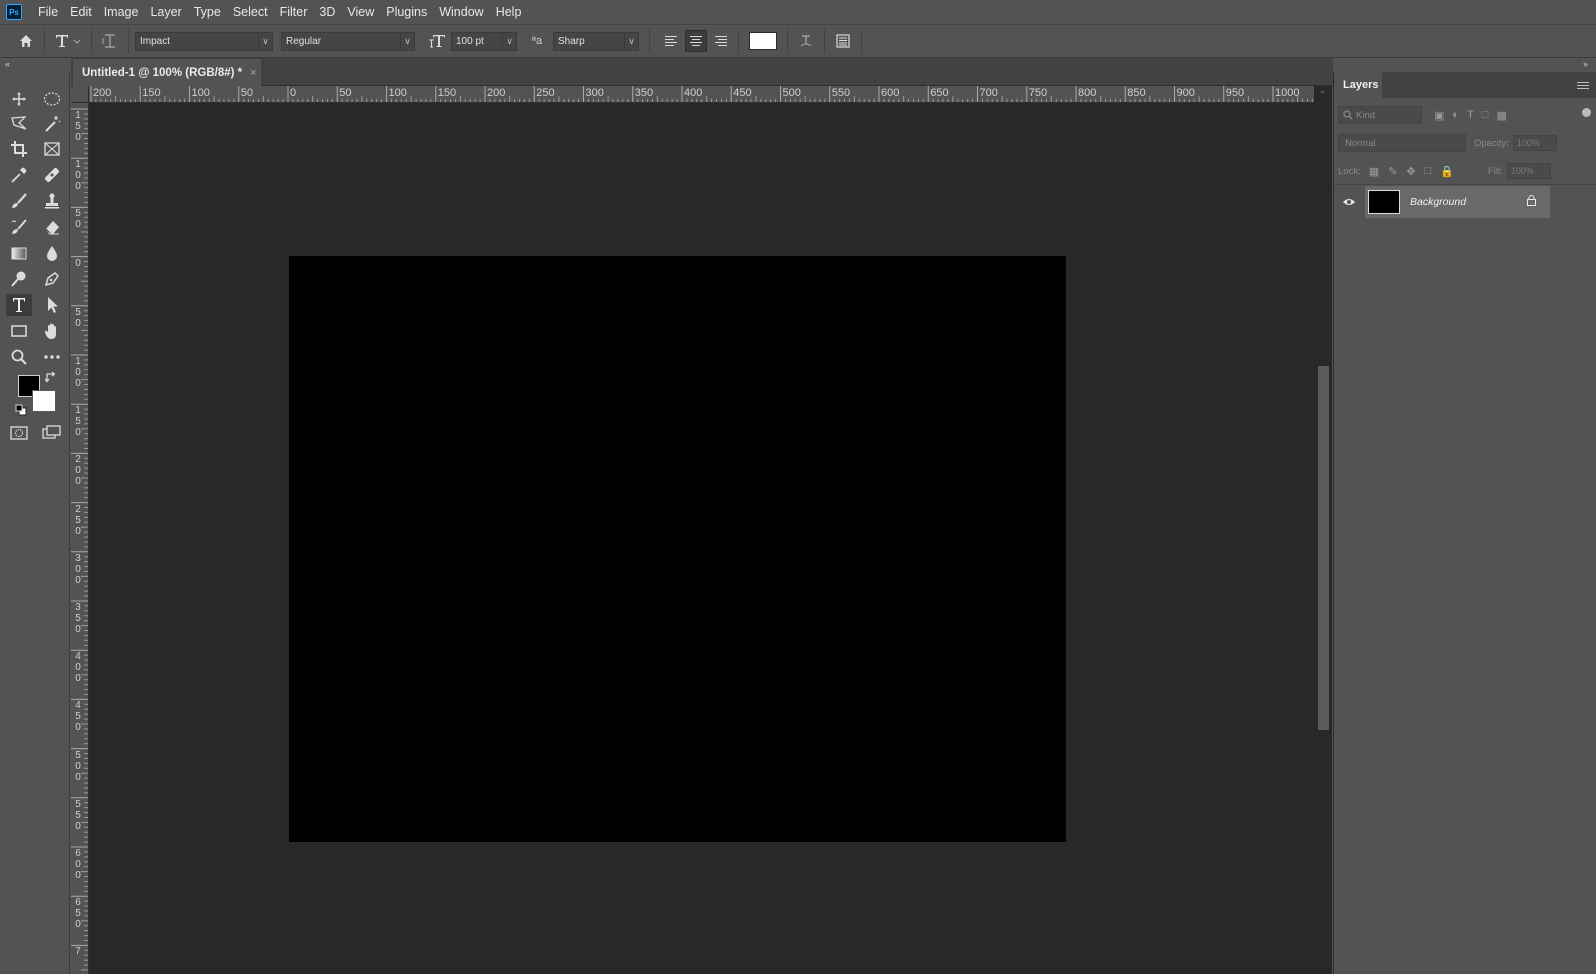 The width and height of the screenshot is (1596, 974). What do you see at coordinates (843, 41) in the screenshot?
I see `character-panel-icon` at bounding box center [843, 41].